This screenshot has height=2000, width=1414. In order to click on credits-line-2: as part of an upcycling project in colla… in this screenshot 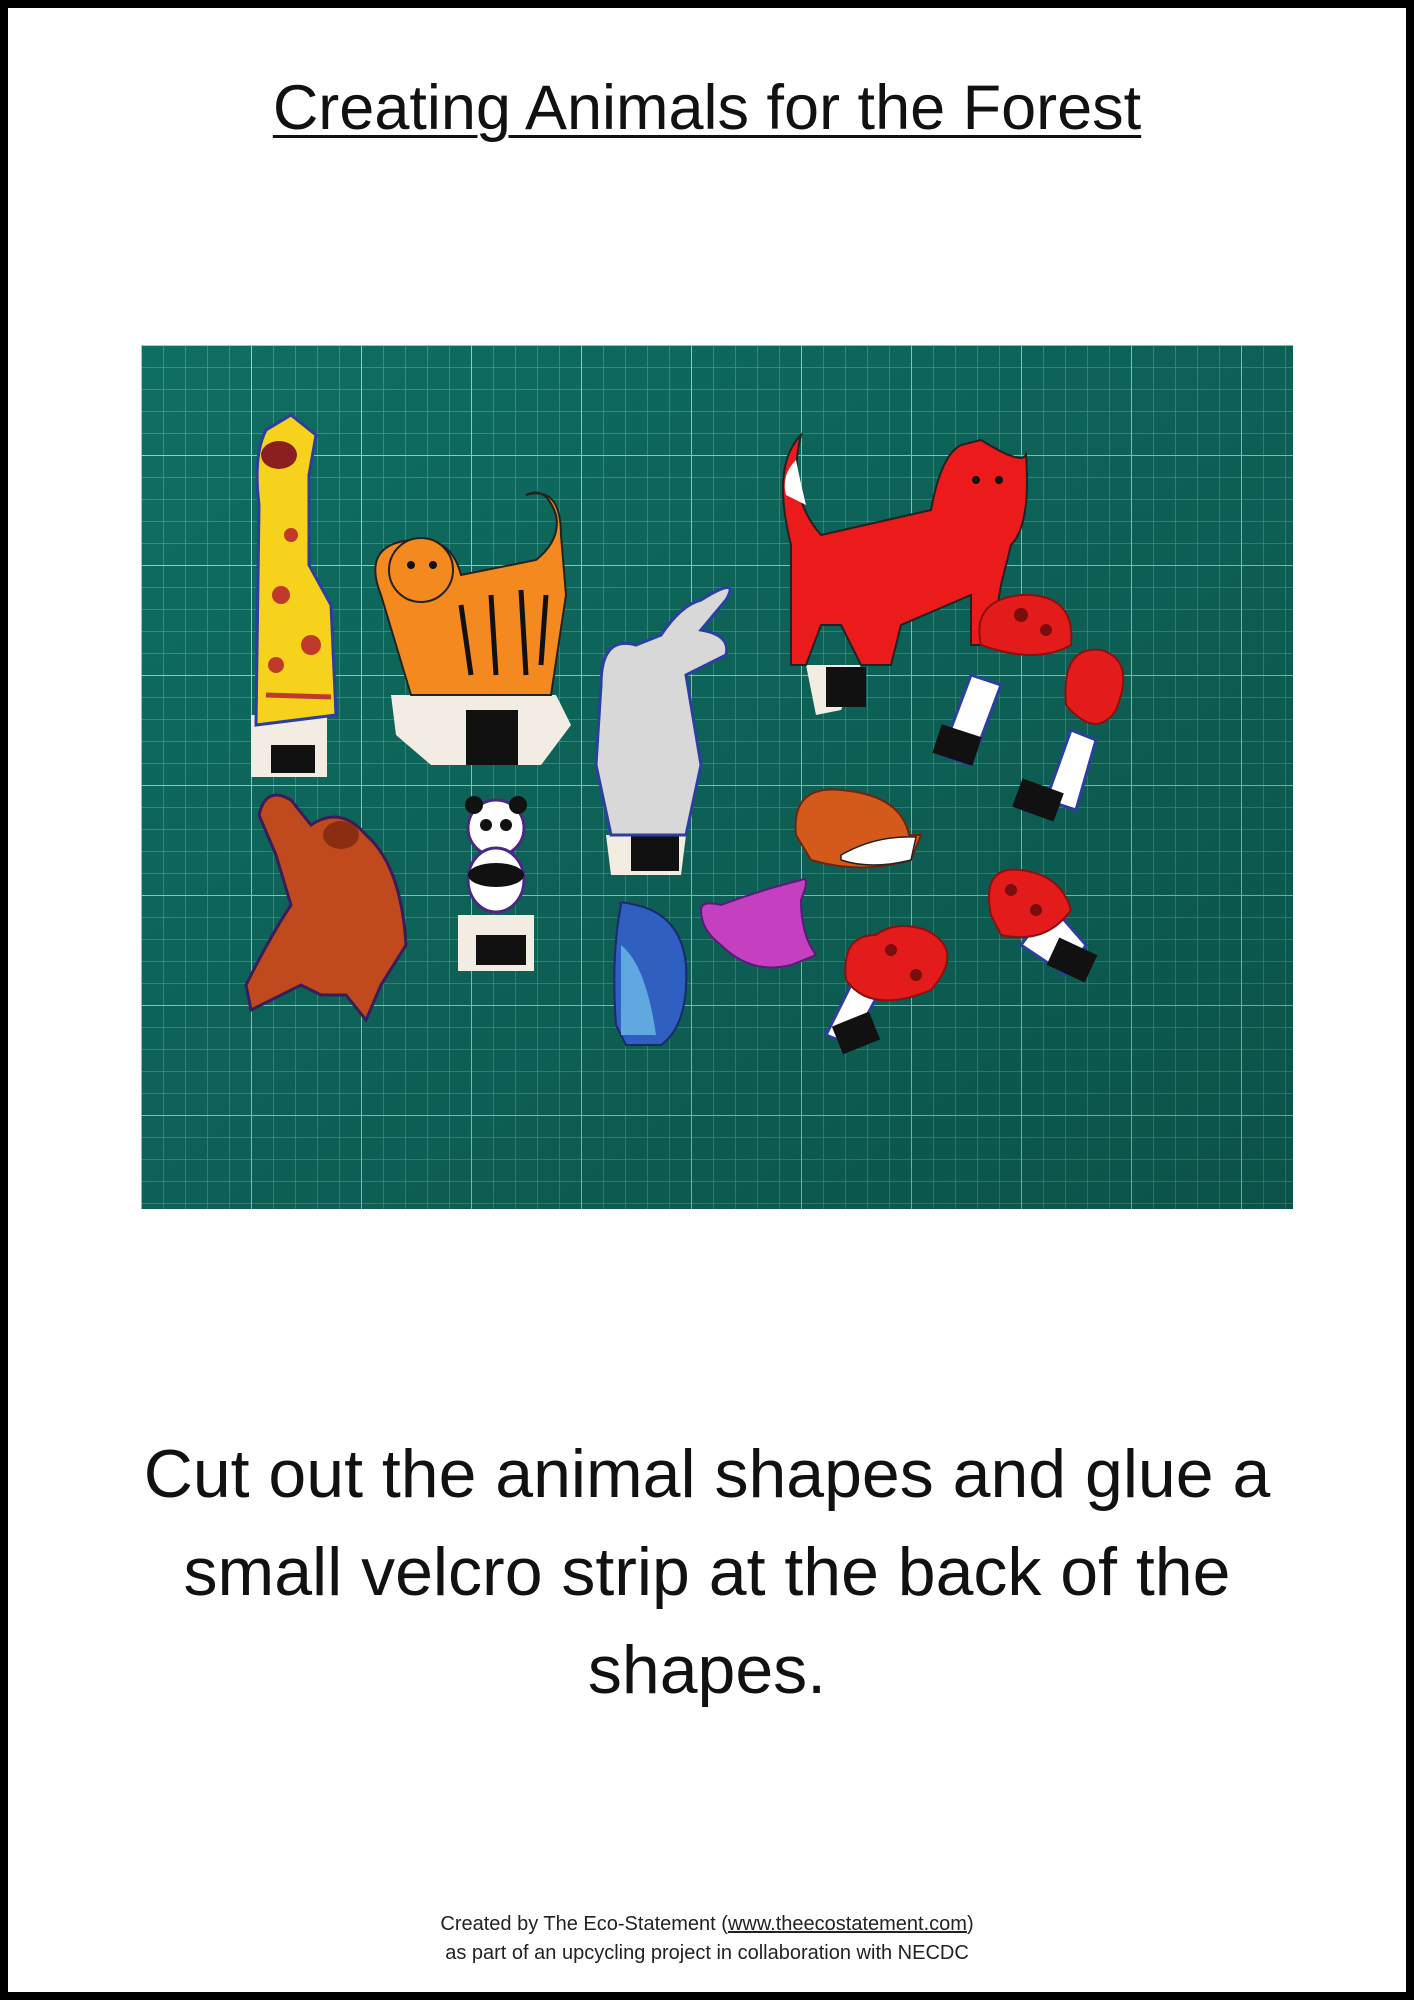, I will do `click(707, 1953)`.